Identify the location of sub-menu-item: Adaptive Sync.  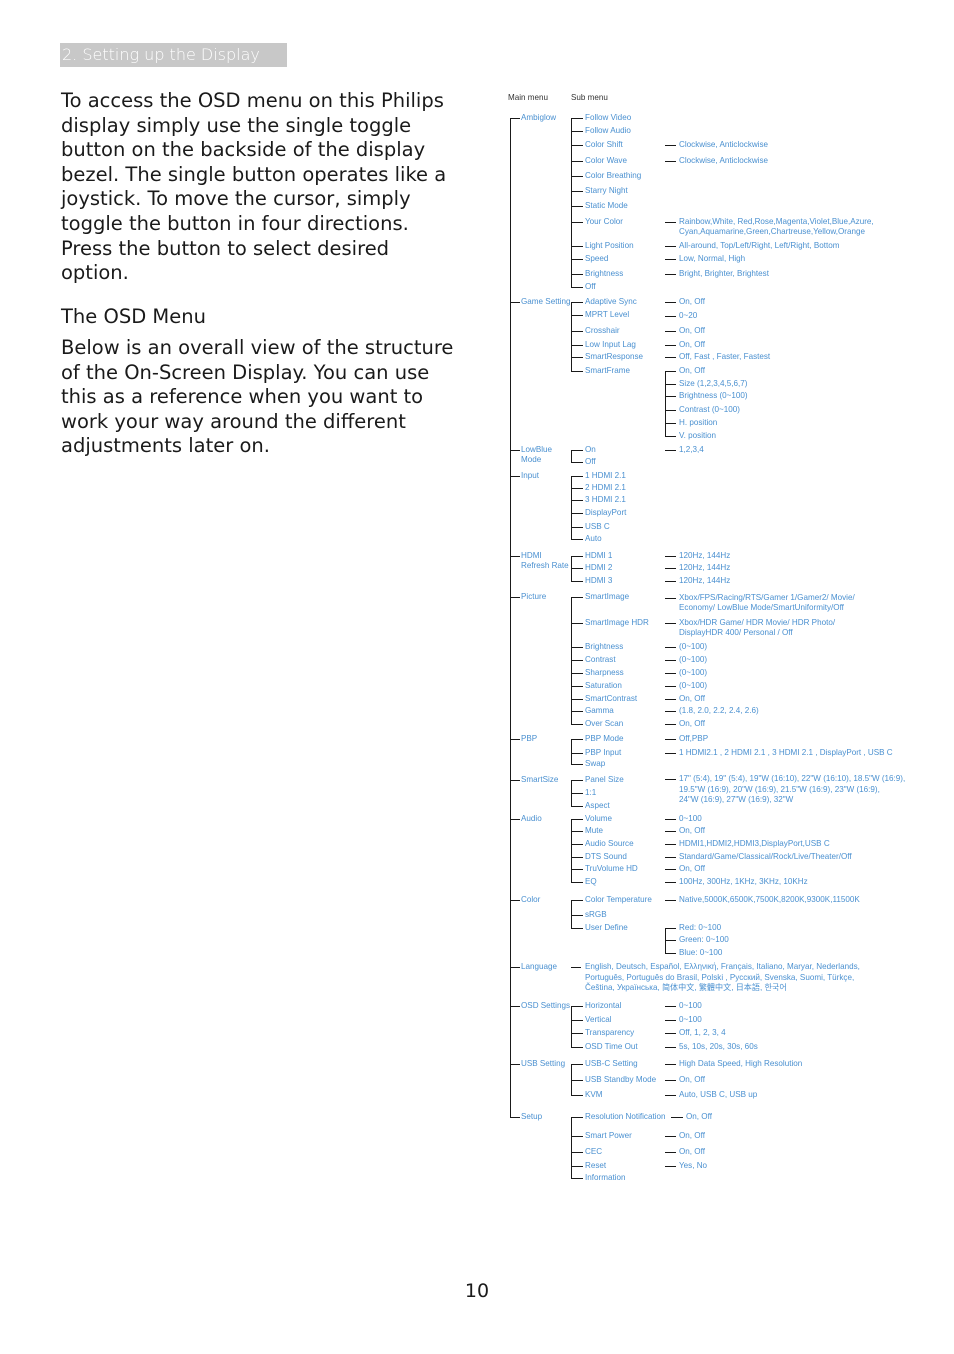
(611, 301).